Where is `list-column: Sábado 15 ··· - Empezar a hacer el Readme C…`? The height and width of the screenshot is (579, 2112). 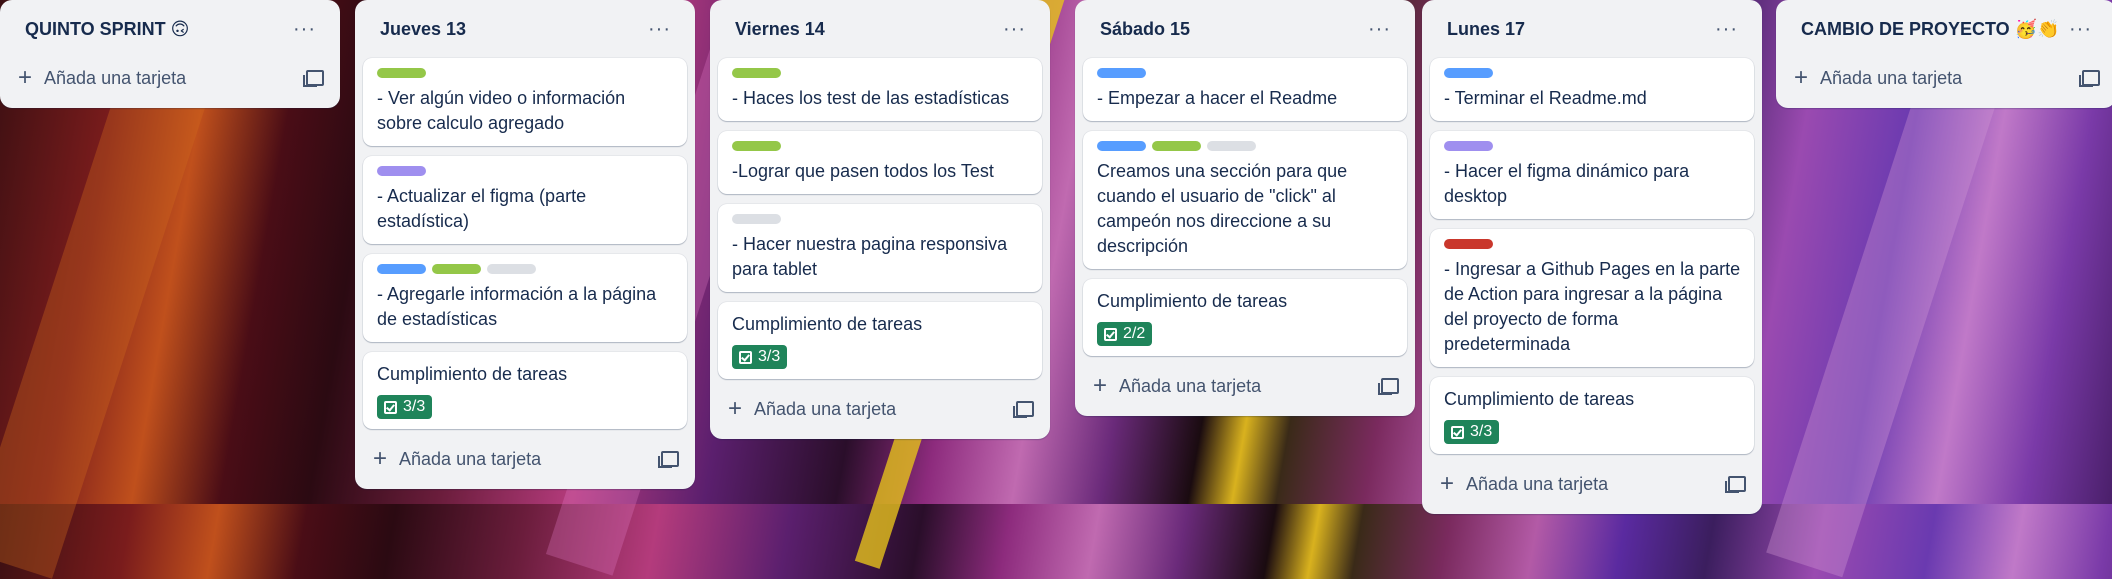 list-column: Sábado 15 ··· - Empezar a hacer el Readme C… is located at coordinates (1245, 208).